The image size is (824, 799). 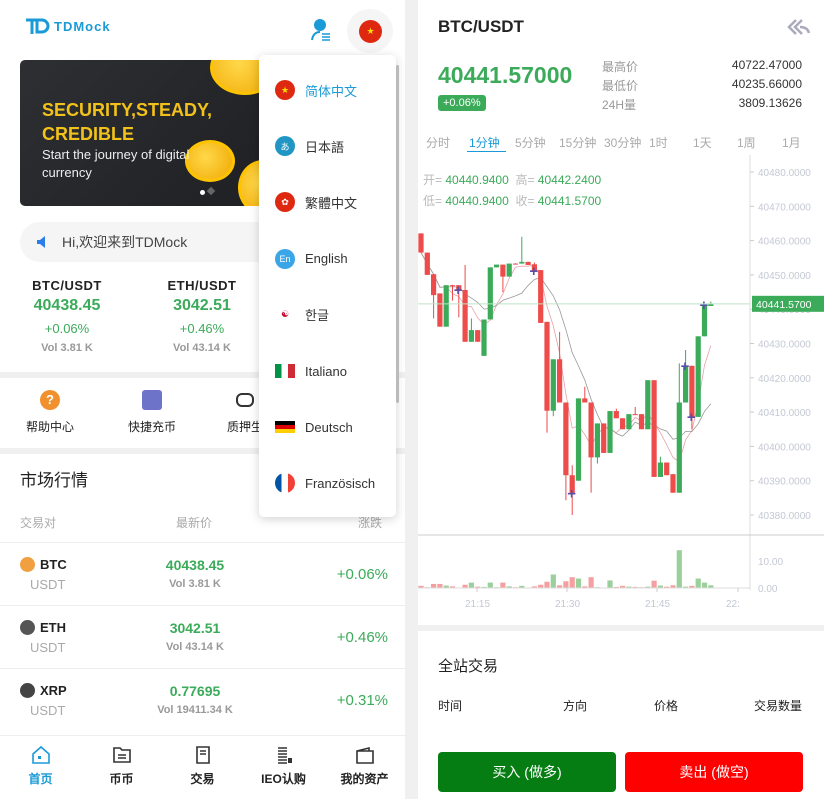 What do you see at coordinates (746, 142) in the screenshot?
I see `interval-tab: 1周` at bounding box center [746, 142].